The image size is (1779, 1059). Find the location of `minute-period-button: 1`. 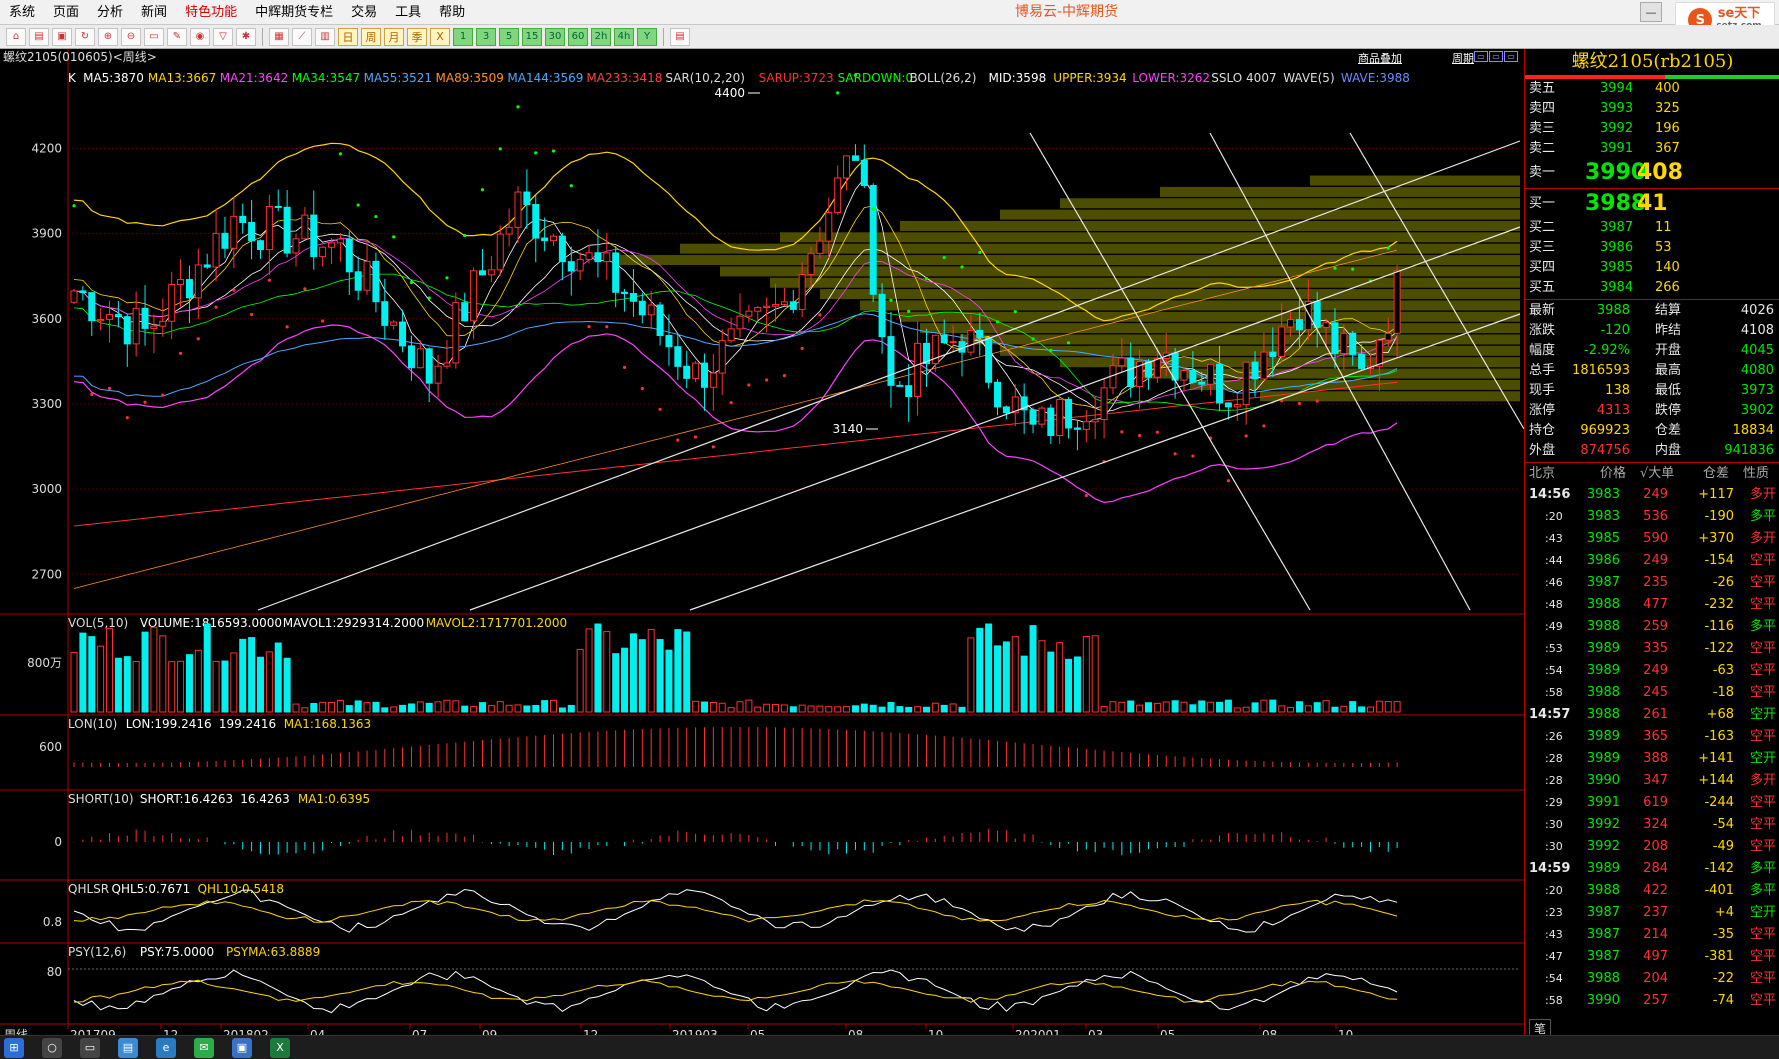

minute-period-button: 1 is located at coordinates (463, 36).